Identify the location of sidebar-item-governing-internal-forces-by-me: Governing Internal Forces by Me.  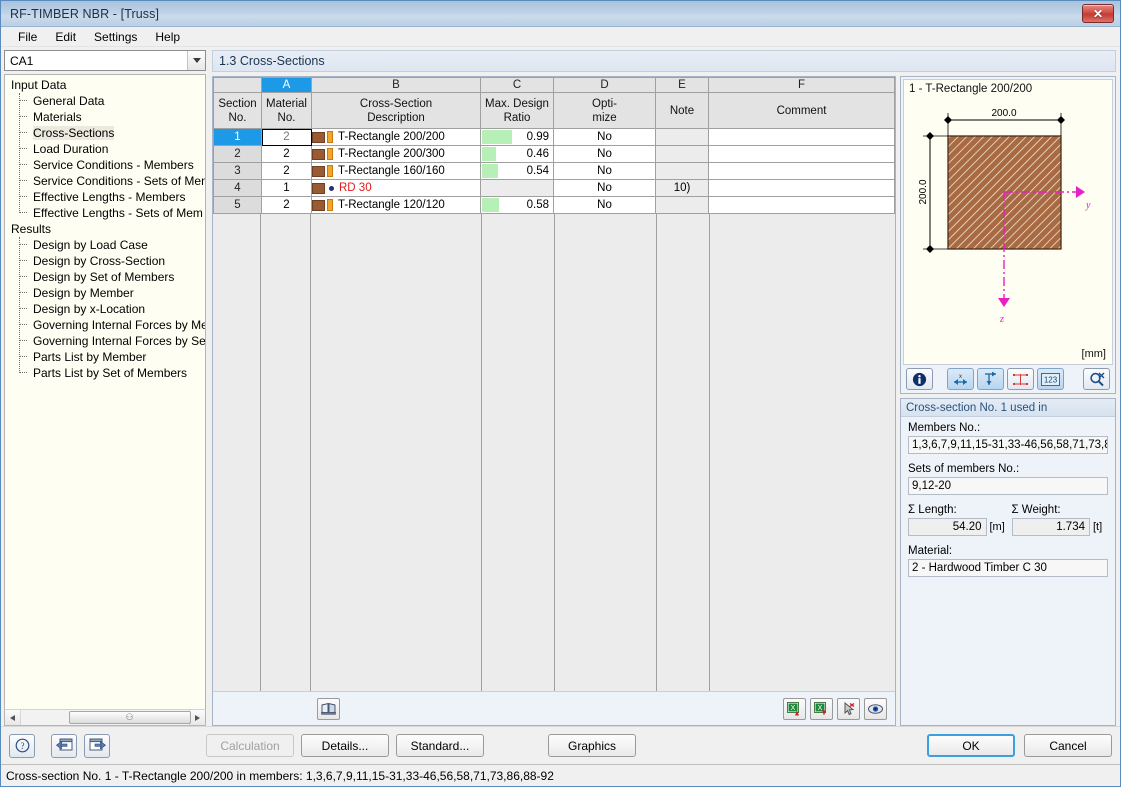
(105, 325).